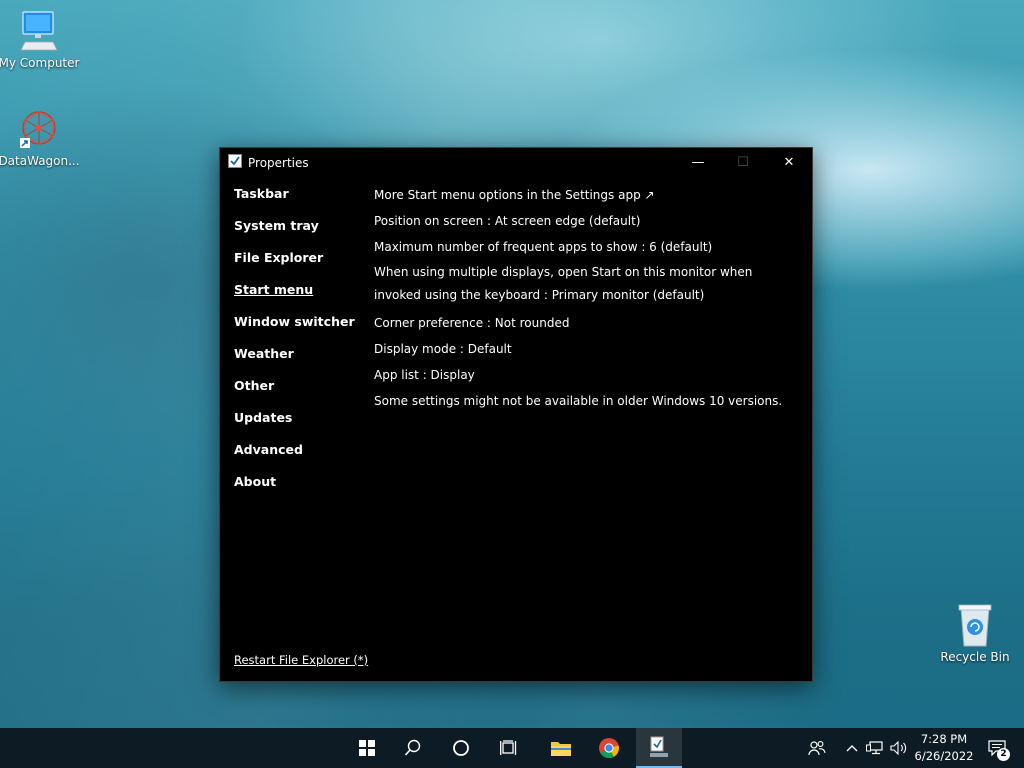 This screenshot has width=1024, height=768. I want to click on title-bar: Properties — ☐ ✕, so click(516, 163).